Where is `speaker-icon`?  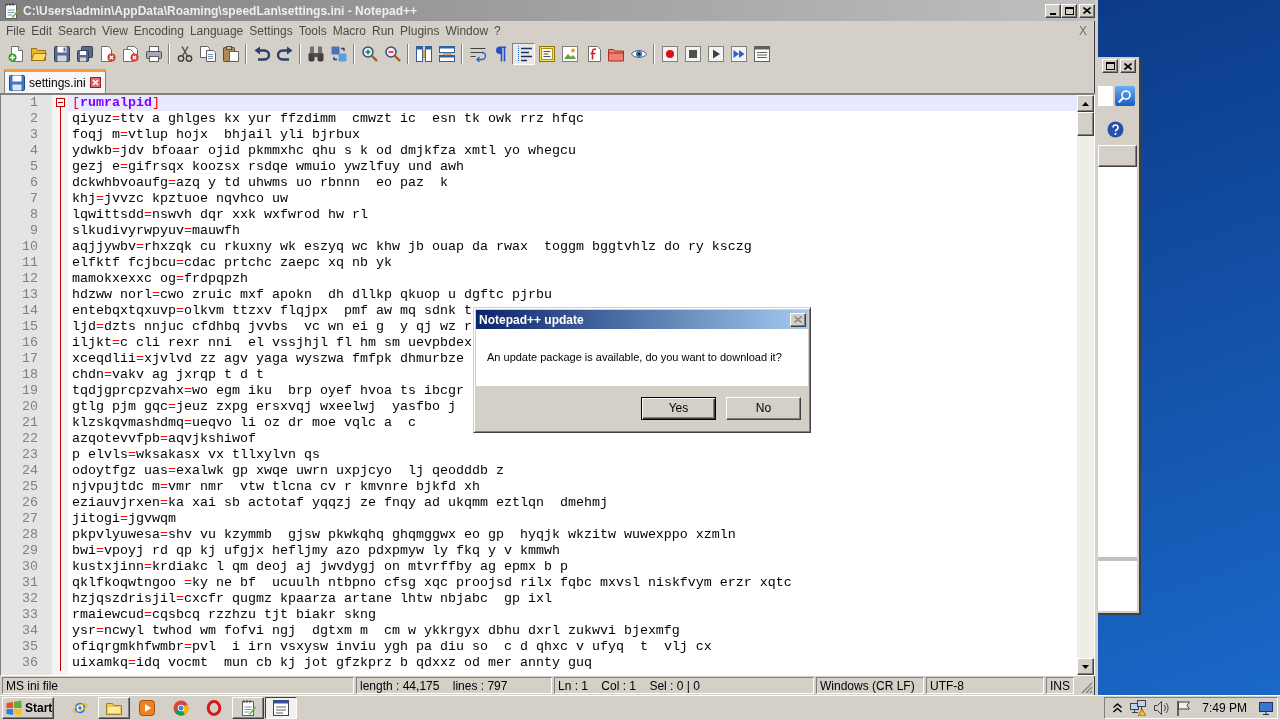
speaker-icon is located at coordinates (1162, 708).